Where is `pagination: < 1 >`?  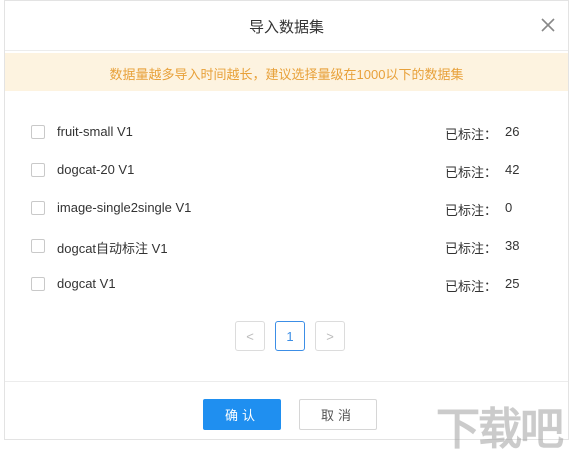 pagination: < 1 > is located at coordinates (286, 337).